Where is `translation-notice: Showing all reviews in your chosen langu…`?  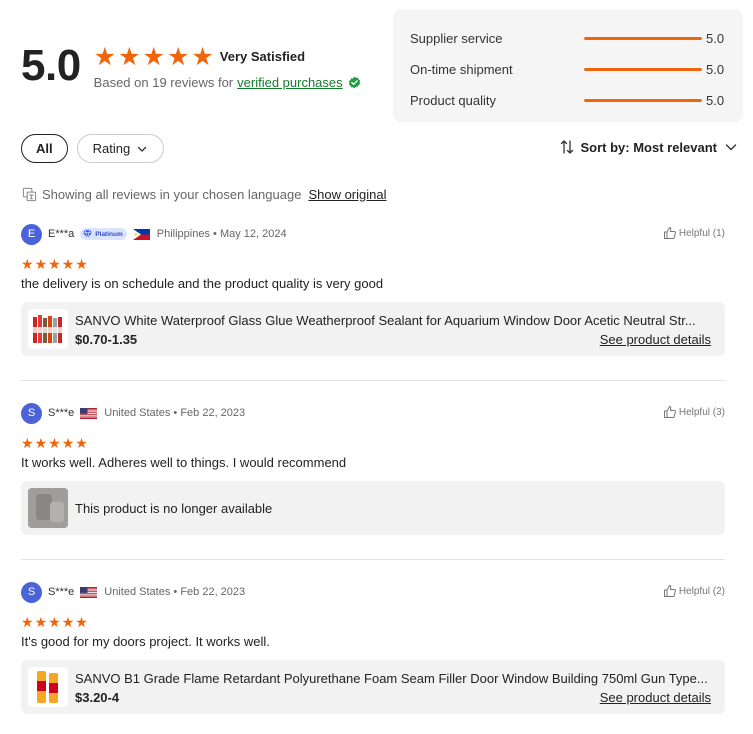
translation-notice: Showing all reviews in your chosen langu… is located at coordinates (204, 194).